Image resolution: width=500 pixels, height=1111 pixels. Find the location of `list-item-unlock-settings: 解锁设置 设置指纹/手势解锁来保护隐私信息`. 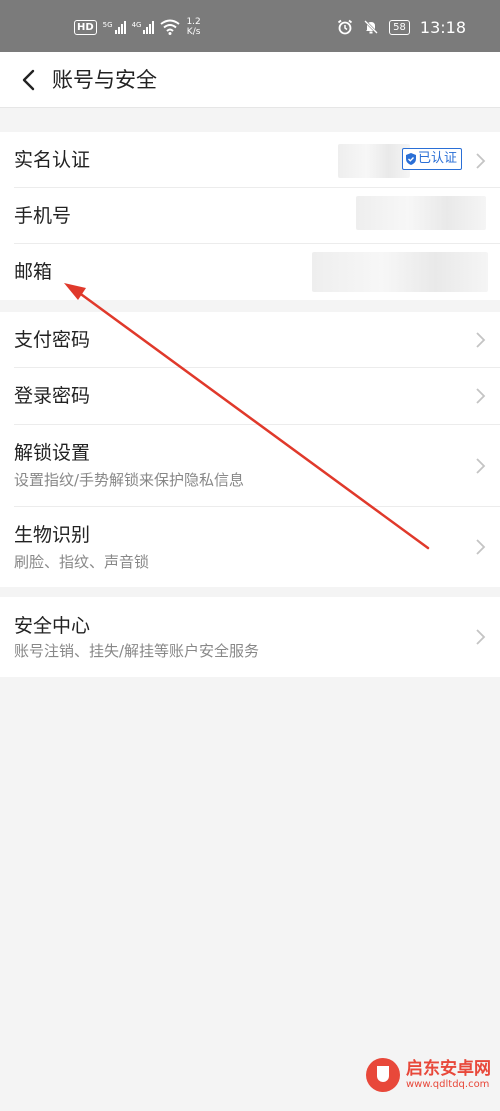

list-item-unlock-settings: 解锁设置 设置指纹/手势解锁来保护隐私信息 is located at coordinates (250, 466).